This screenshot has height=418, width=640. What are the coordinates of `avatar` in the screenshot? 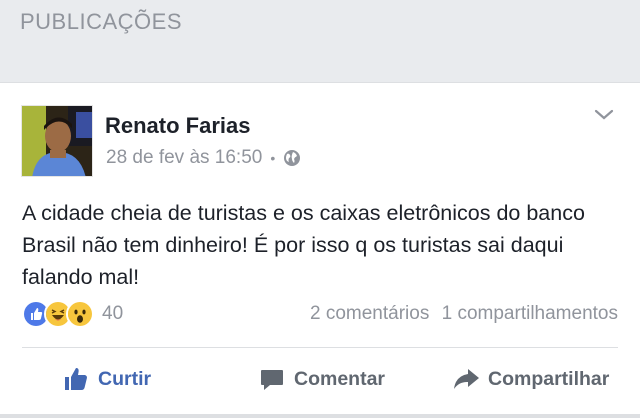 It's located at (57, 141).